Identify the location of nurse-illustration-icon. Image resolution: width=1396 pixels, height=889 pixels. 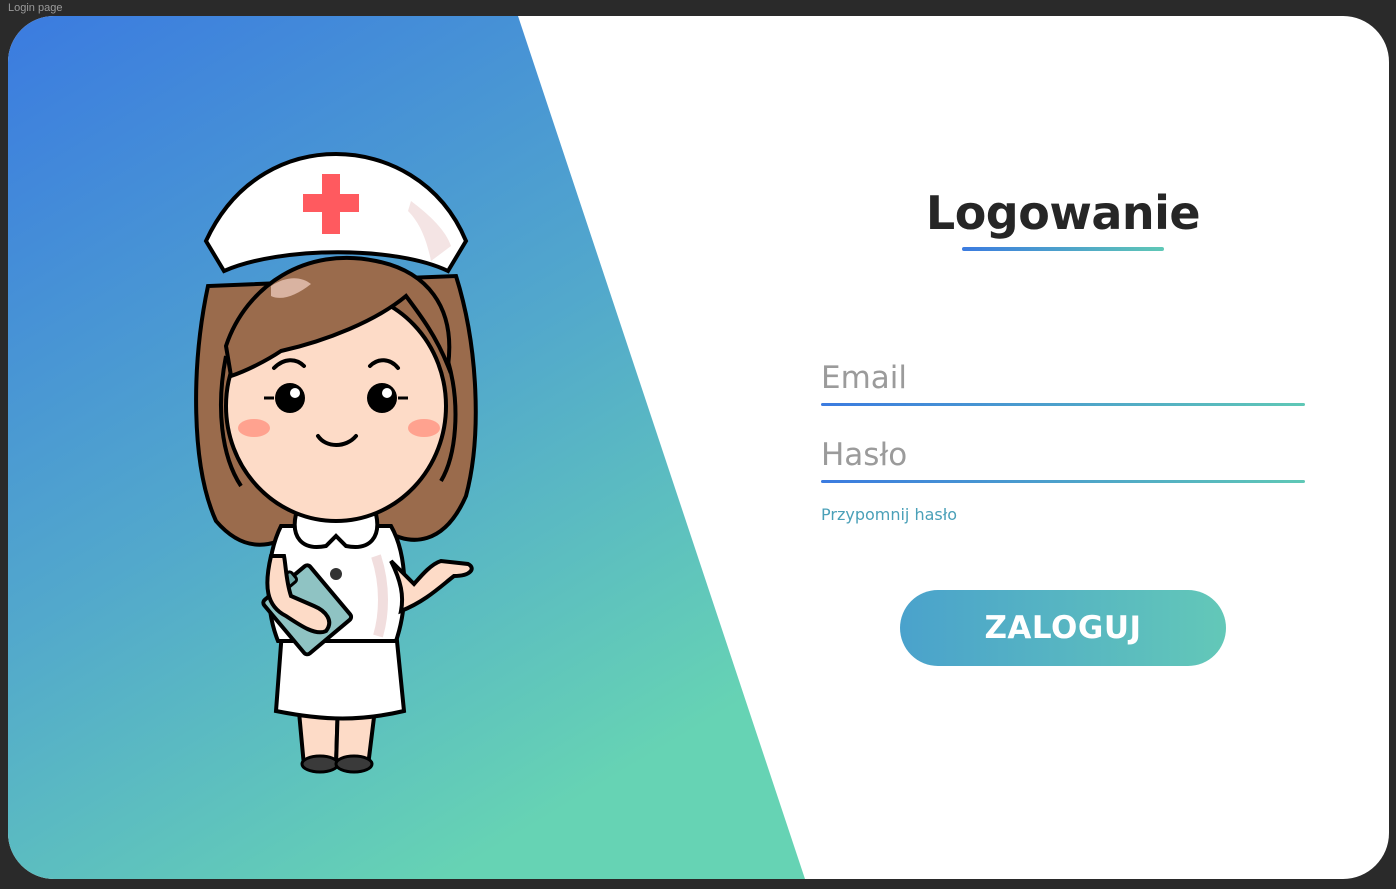
(336, 462).